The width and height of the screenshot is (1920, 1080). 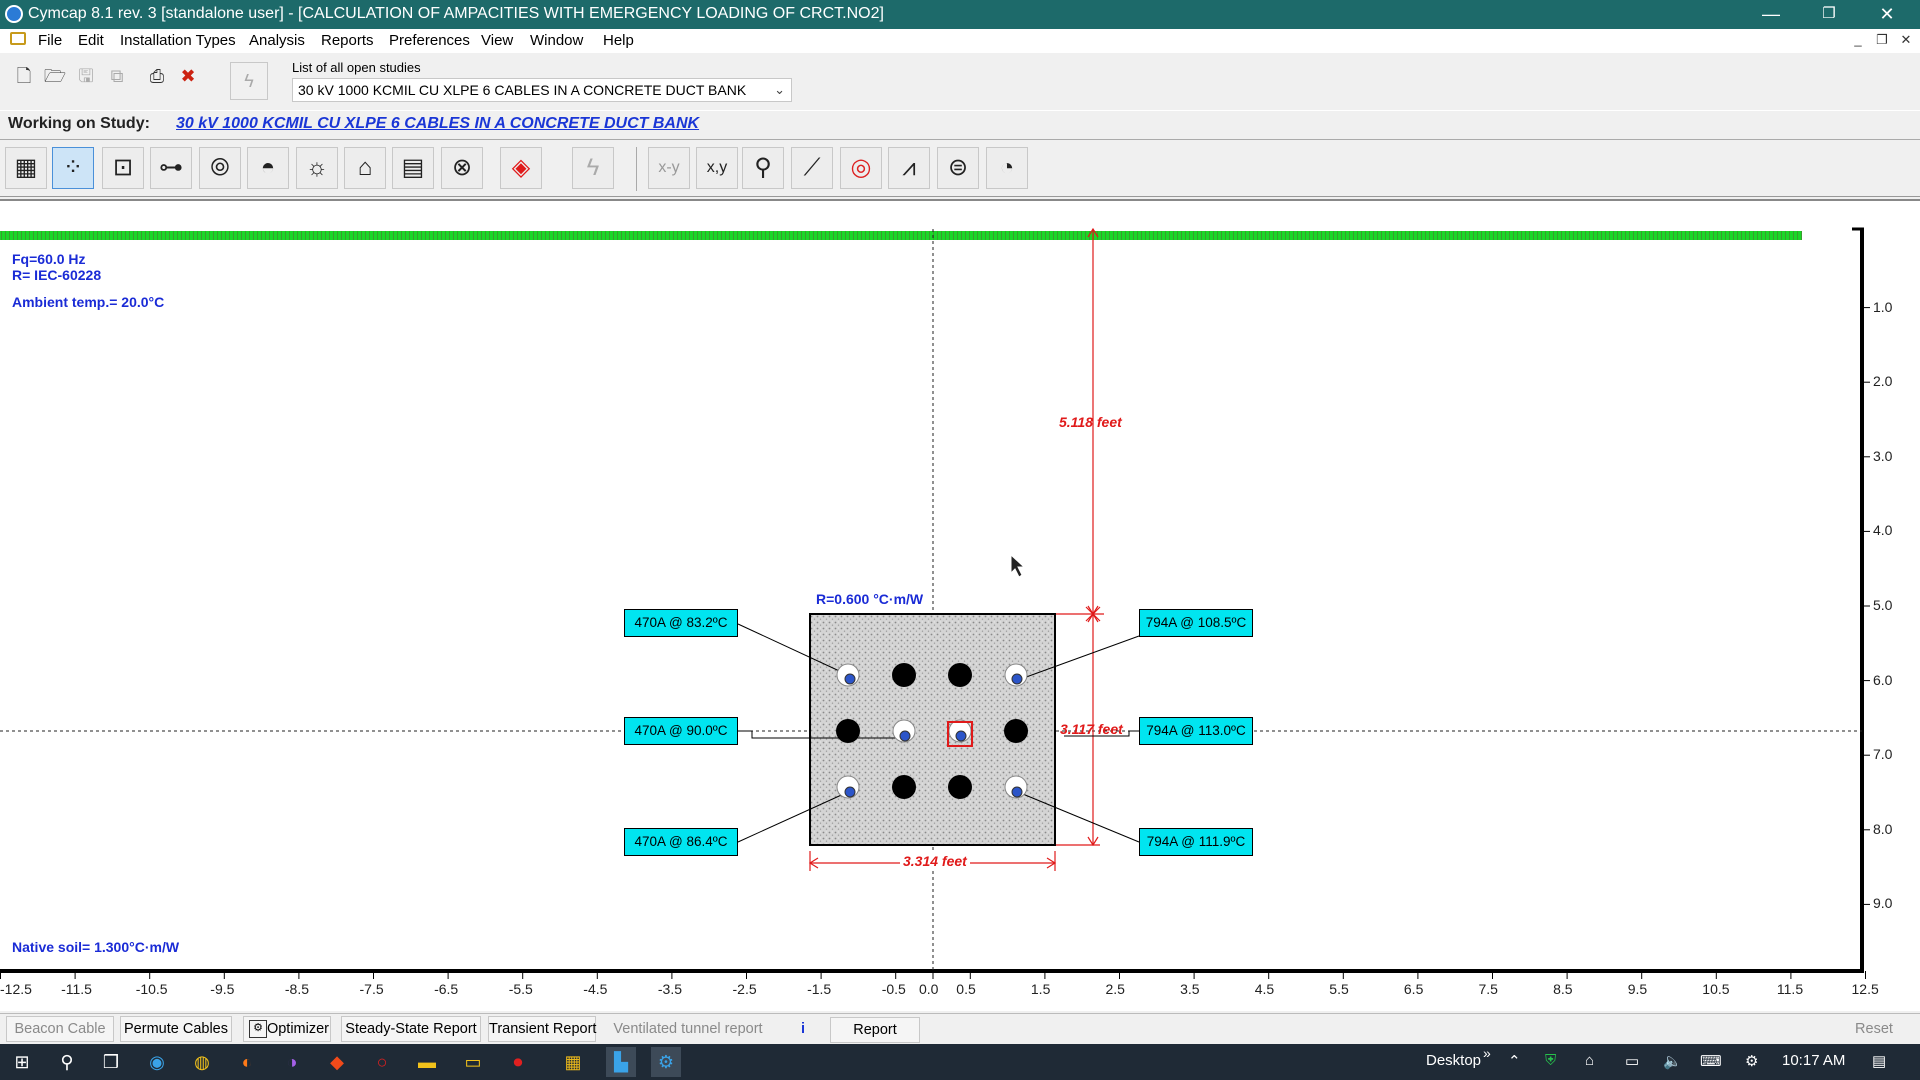 I want to click on new-file-icon: 🗋, so click(x=24, y=76).